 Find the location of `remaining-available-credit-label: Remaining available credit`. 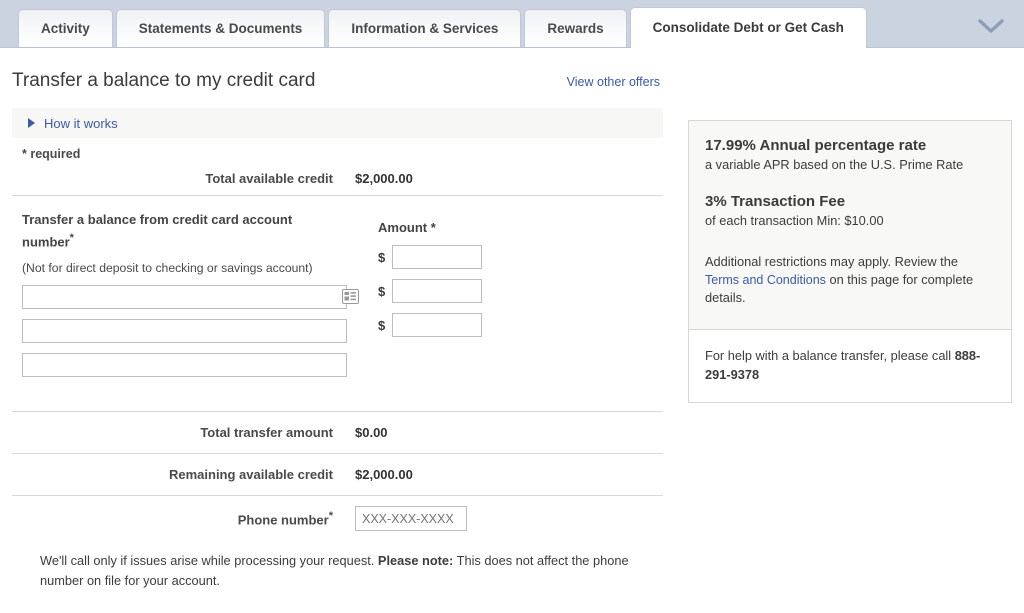

remaining-available-credit-label: Remaining available credit is located at coordinates (250, 475).